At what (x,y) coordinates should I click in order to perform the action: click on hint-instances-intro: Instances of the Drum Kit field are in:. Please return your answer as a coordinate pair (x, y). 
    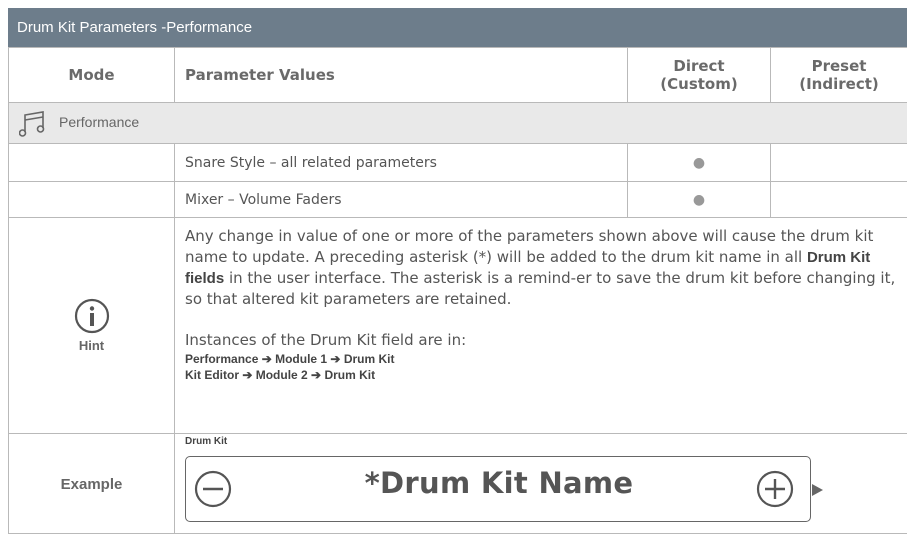
    Looking at the image, I should click on (326, 340).